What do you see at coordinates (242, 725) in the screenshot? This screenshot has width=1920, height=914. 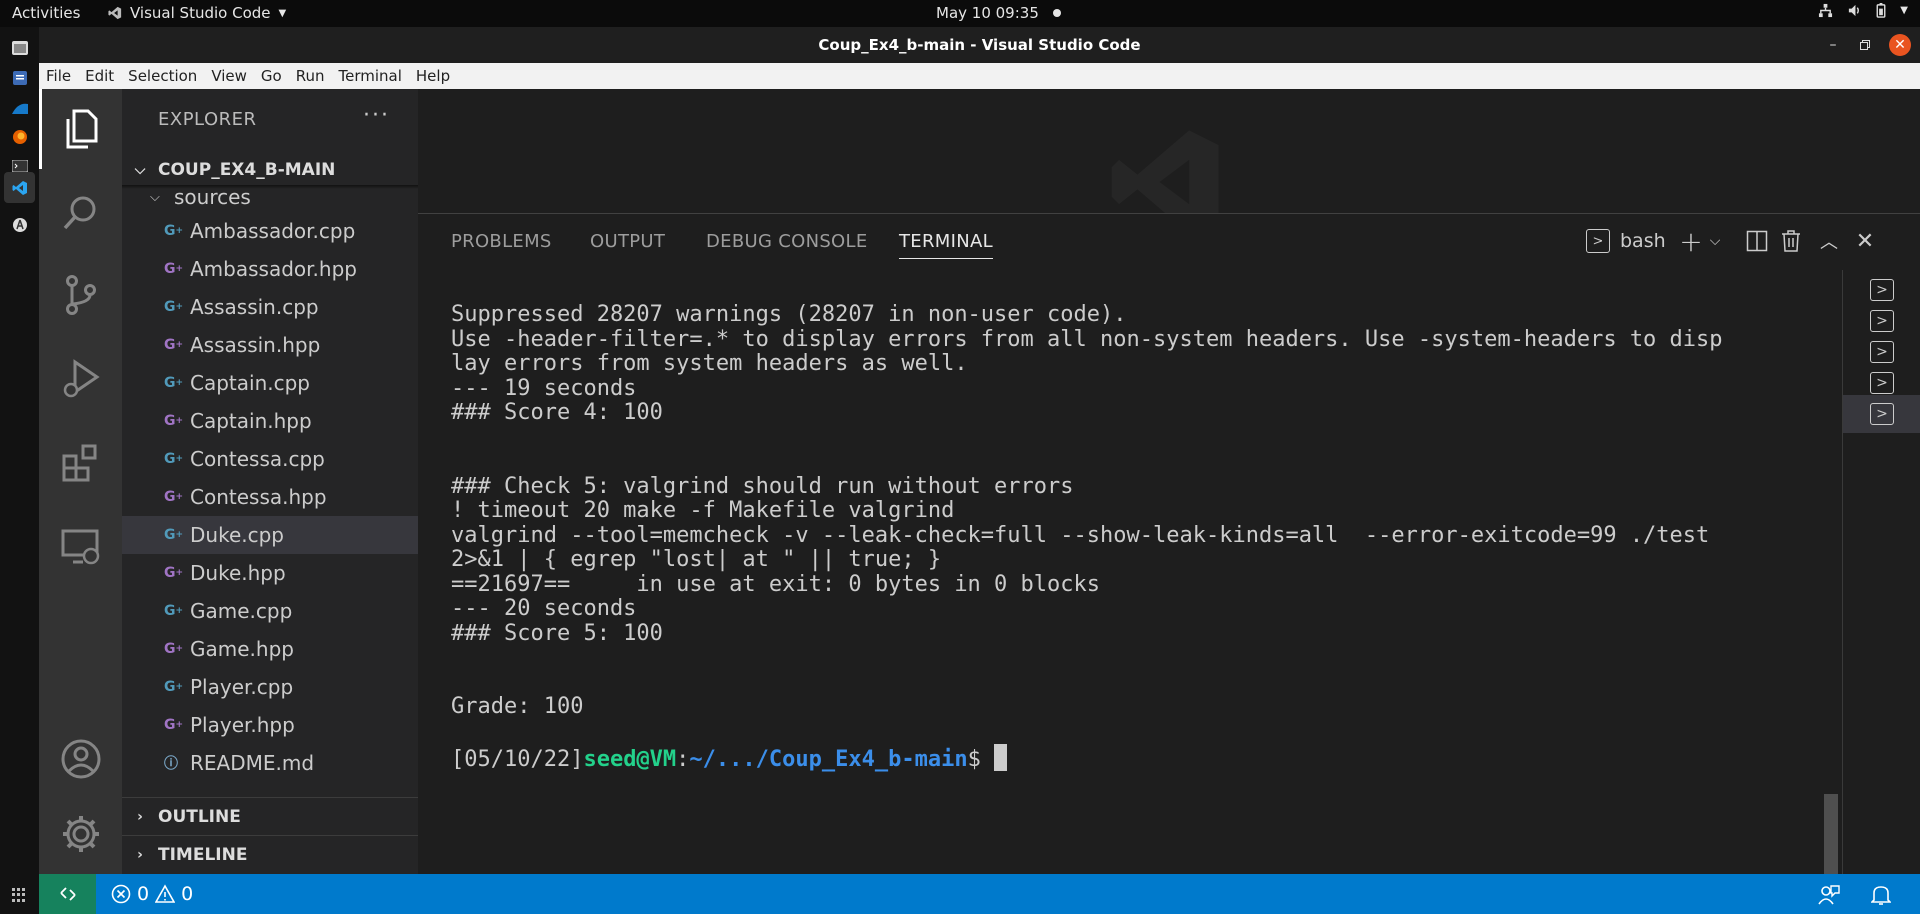 I see `file-name: Player.hpp` at bounding box center [242, 725].